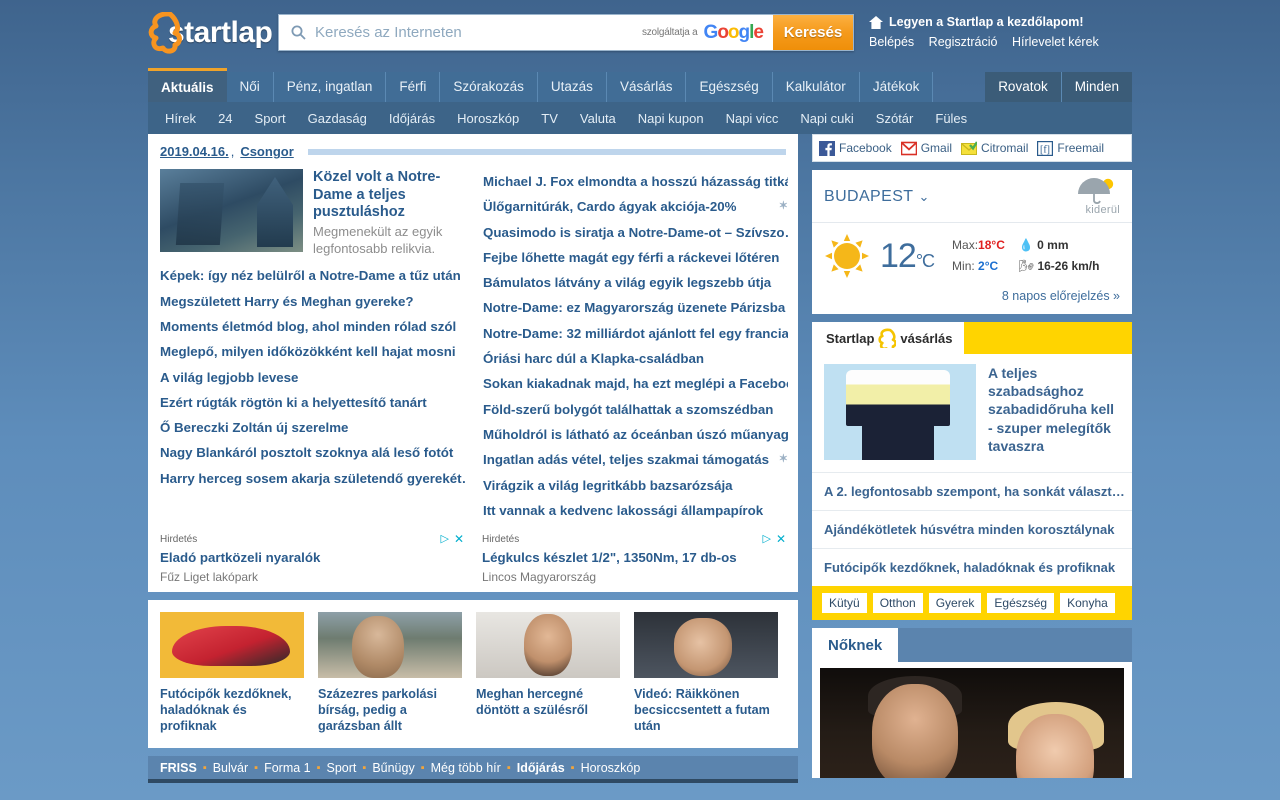 This screenshot has width=1280, height=800. Describe the element at coordinates (972, 723) in the screenshot. I see `women-section-photo` at that location.